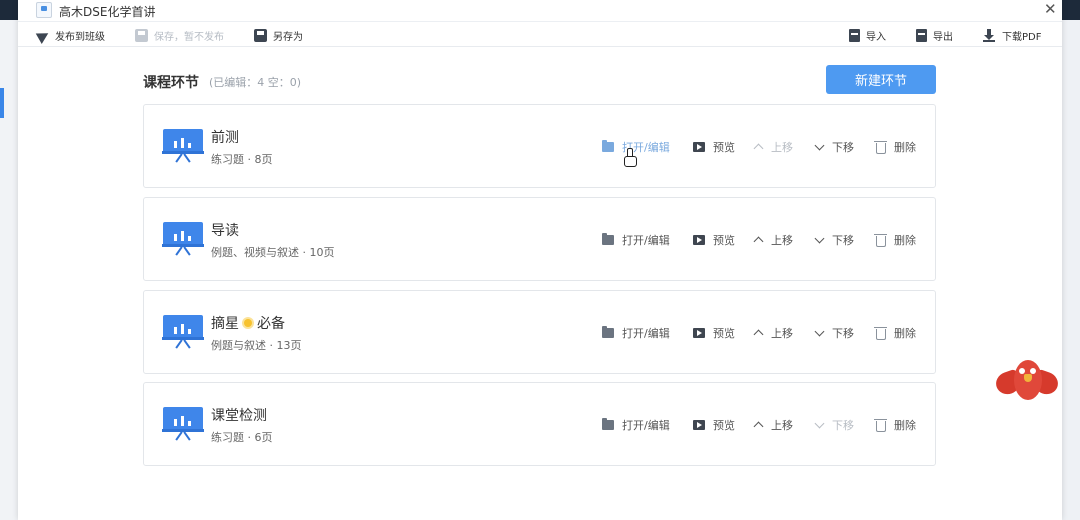  What do you see at coordinates (43, 35) in the screenshot?
I see `send-icon` at bounding box center [43, 35].